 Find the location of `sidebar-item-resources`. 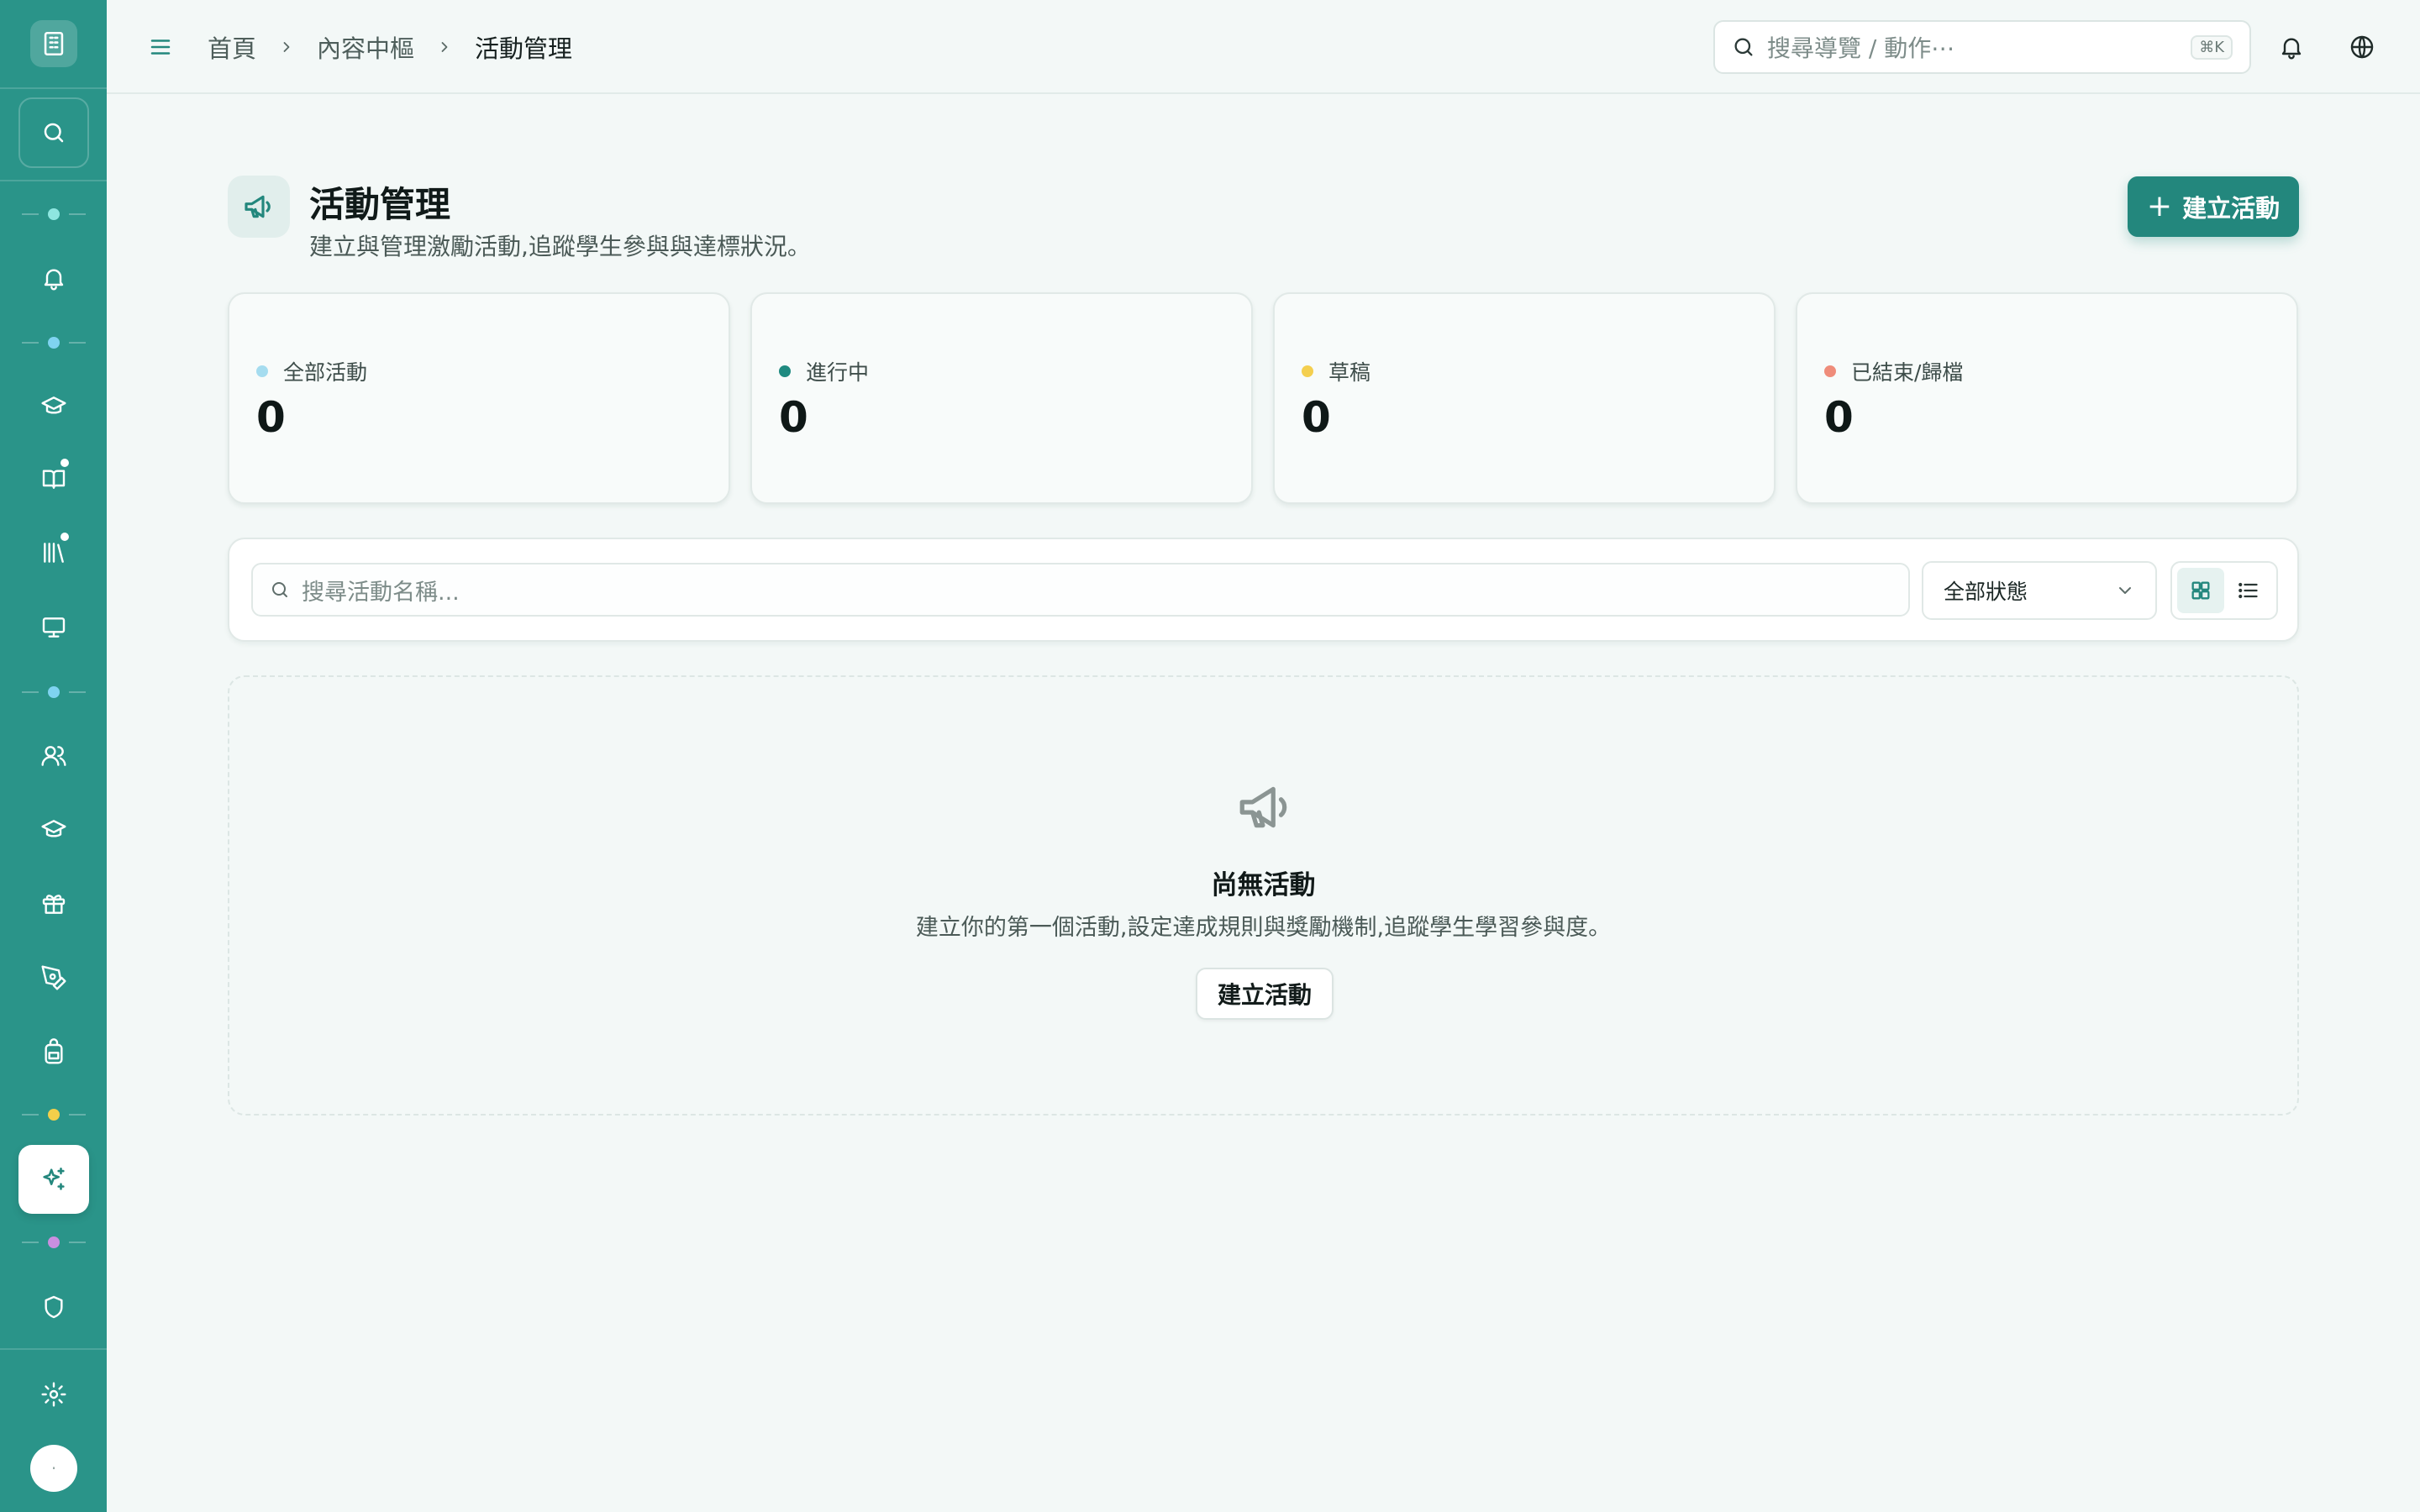

sidebar-item-resources is located at coordinates (53, 1051).